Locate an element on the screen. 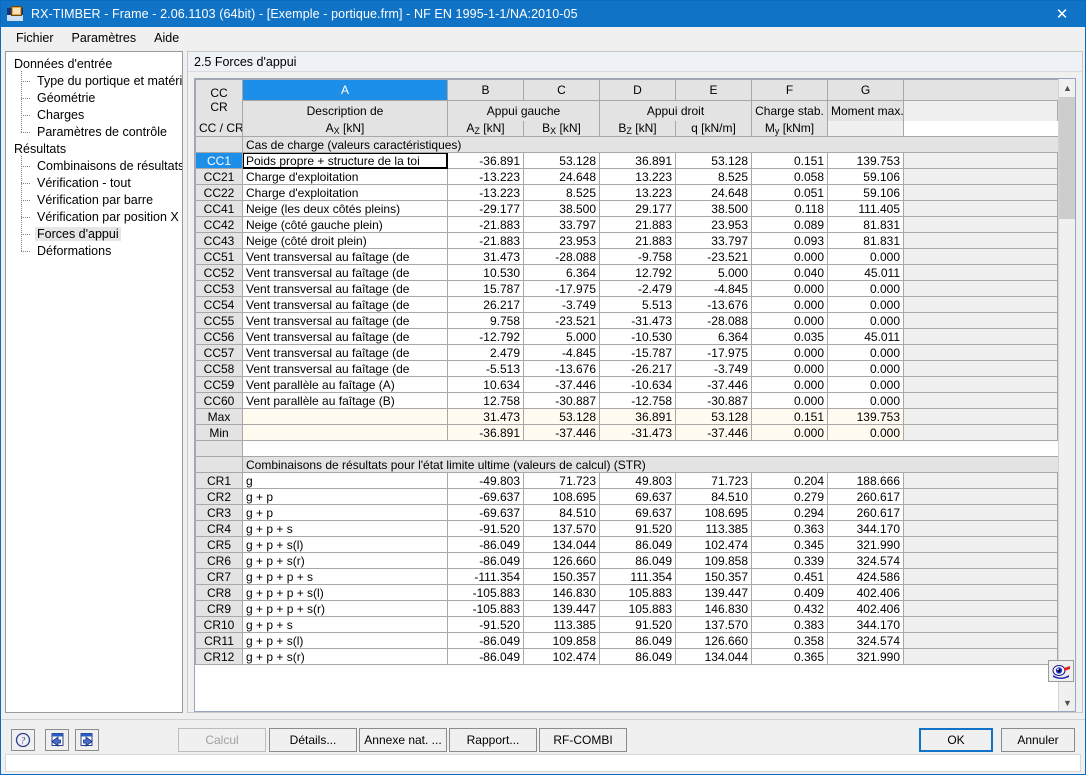  column-header-D: D is located at coordinates (637, 90).